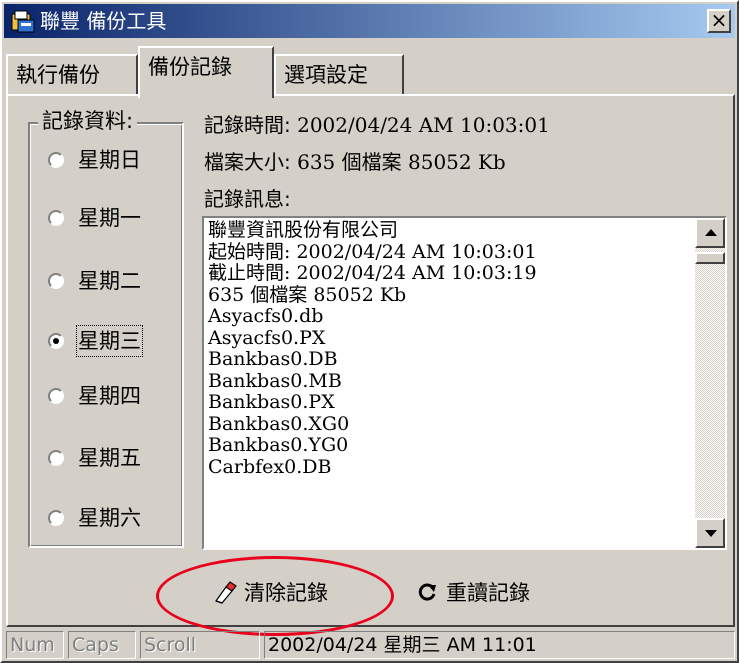 The image size is (739, 663). I want to click on window-title: 聯豐 備份工具, so click(103, 21).